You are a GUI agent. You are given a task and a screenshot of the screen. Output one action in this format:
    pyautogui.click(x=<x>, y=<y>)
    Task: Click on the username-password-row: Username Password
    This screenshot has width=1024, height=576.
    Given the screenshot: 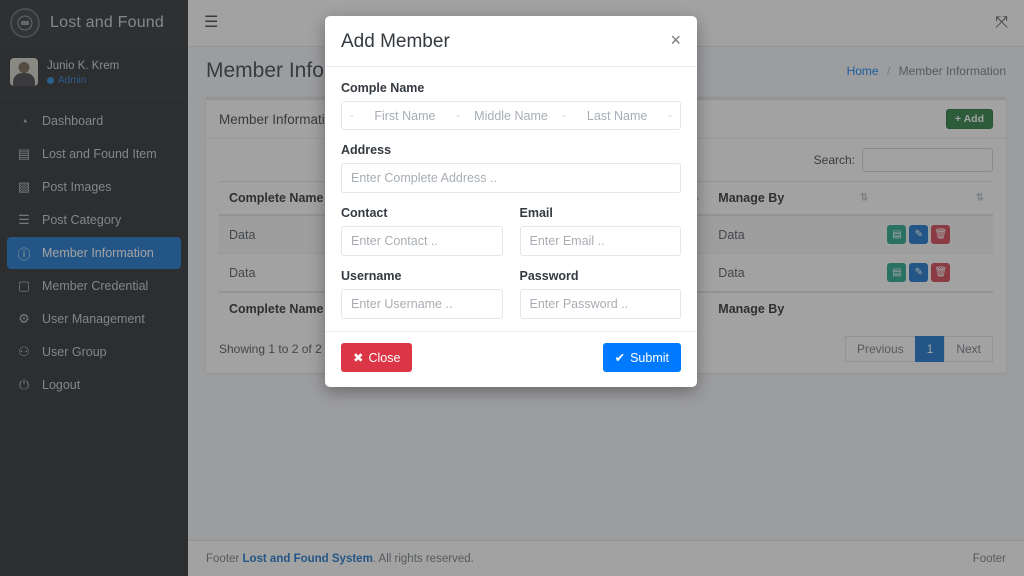 What is the action you would take?
    pyautogui.click(x=511, y=294)
    